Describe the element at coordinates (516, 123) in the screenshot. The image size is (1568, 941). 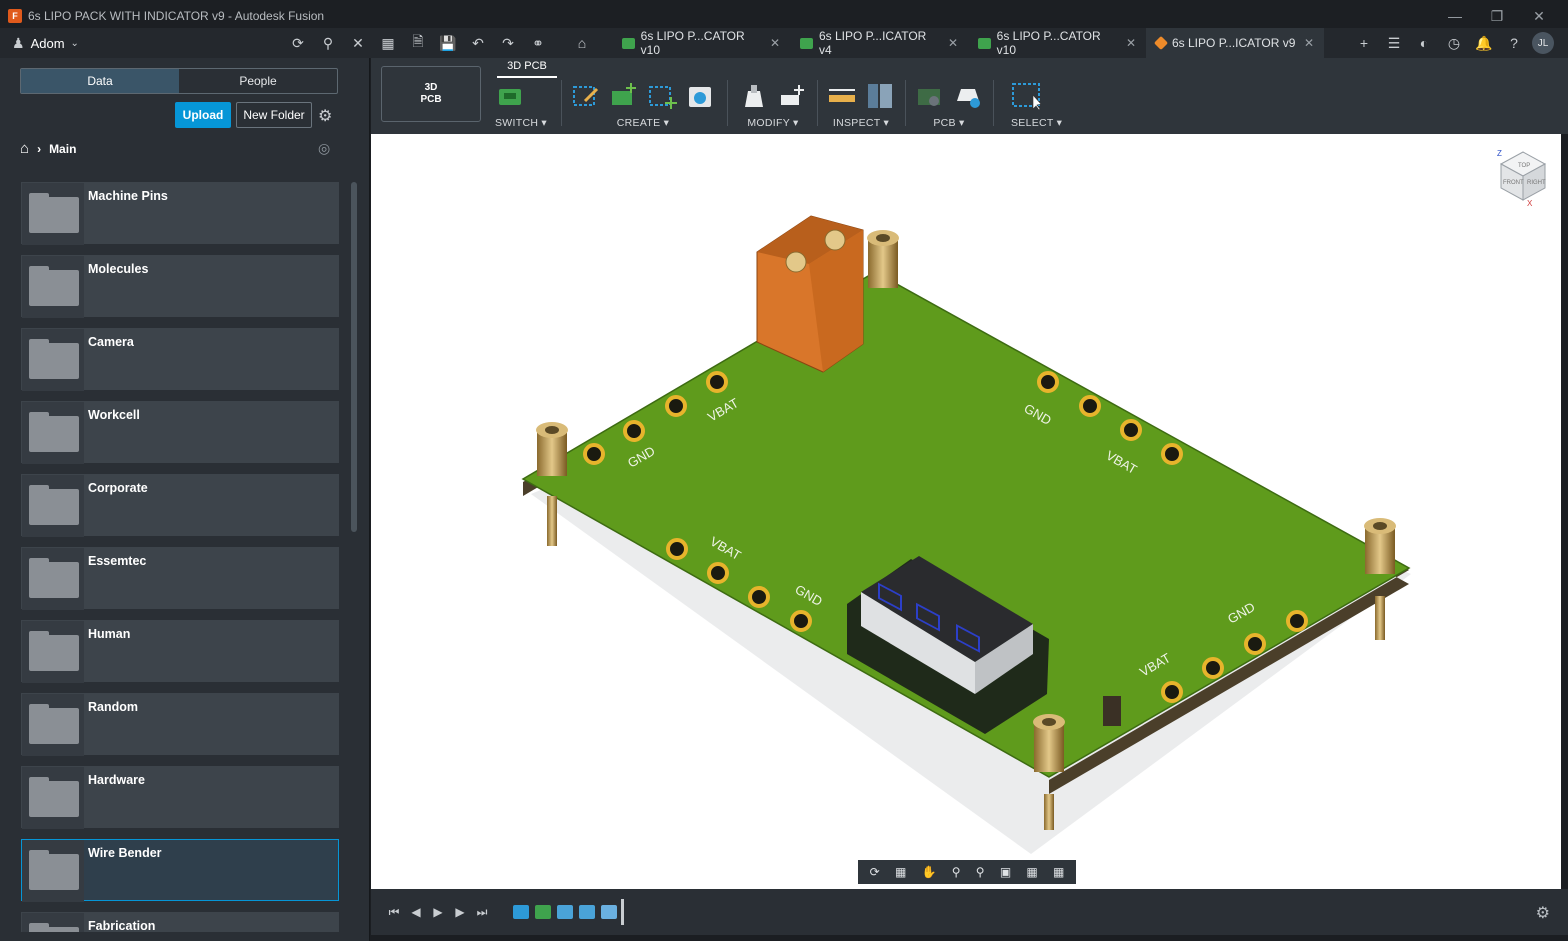
I see `switch-menu: SWITCH` at that location.